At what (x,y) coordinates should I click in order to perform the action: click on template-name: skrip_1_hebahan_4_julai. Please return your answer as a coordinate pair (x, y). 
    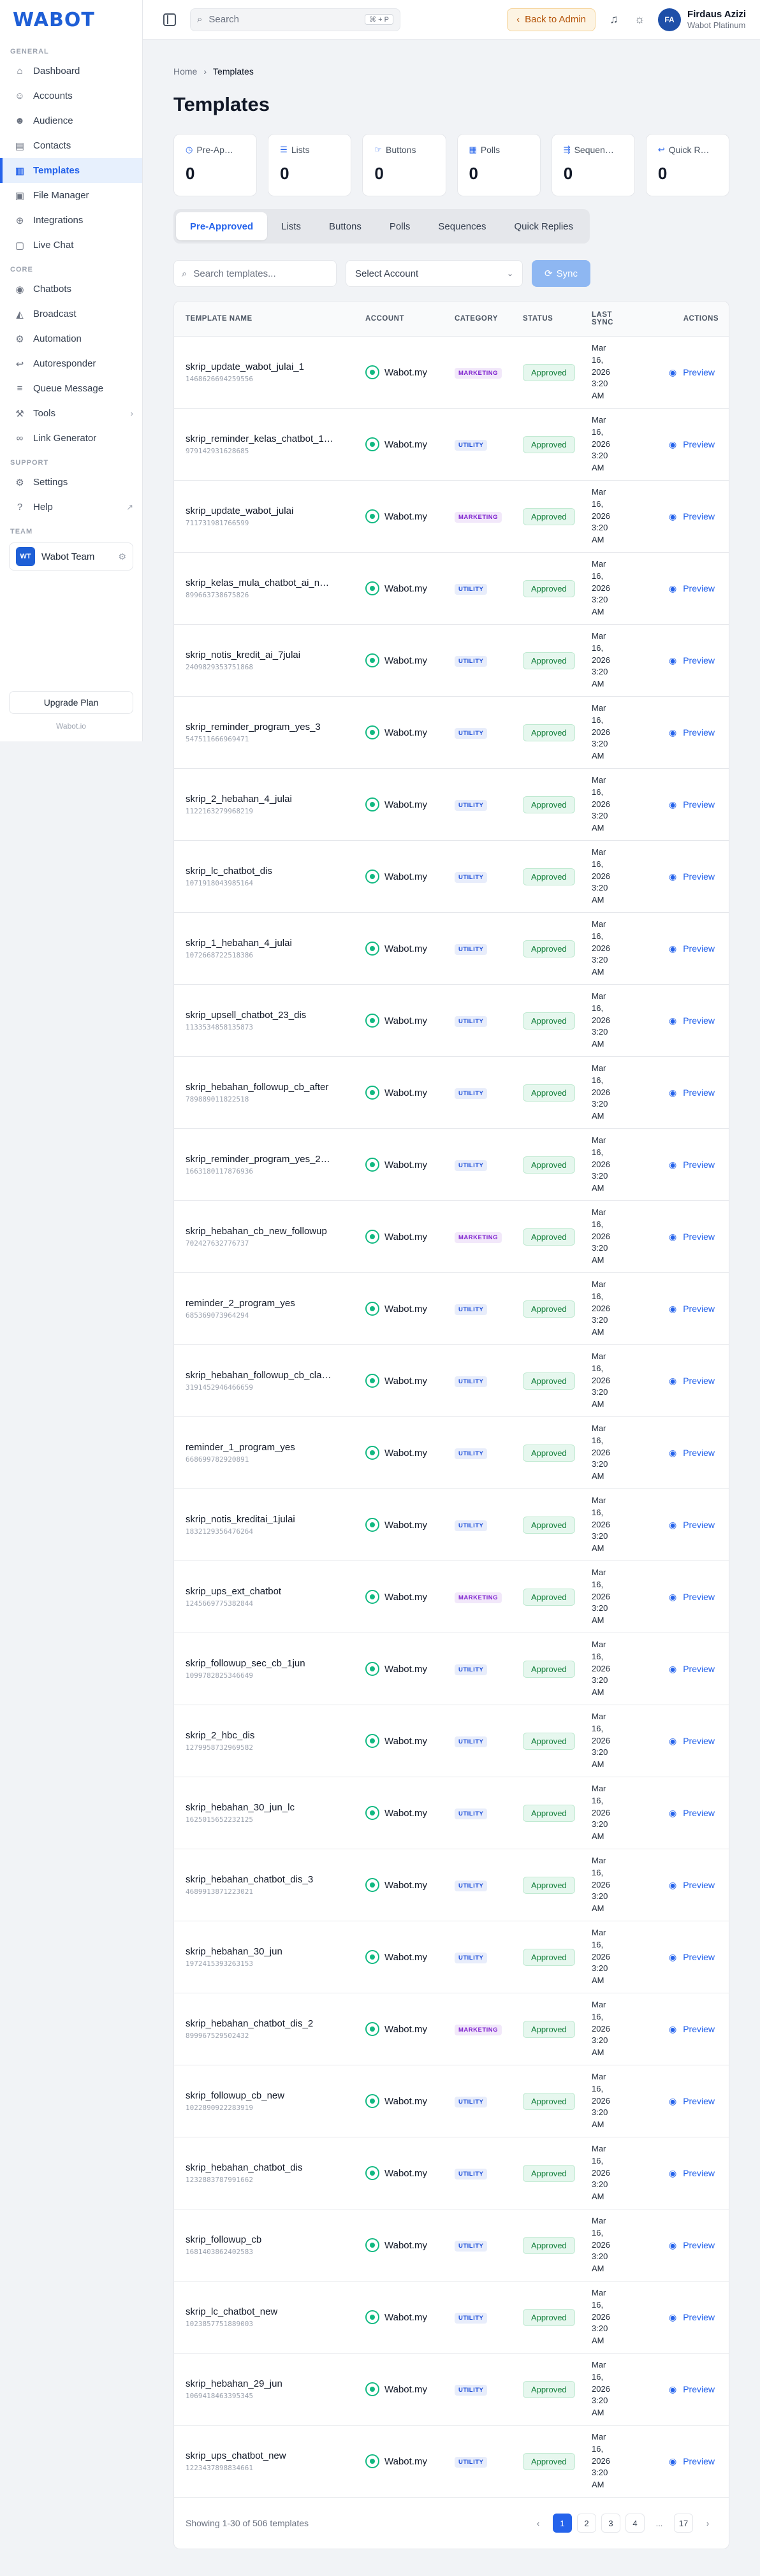
    Looking at the image, I should click on (262, 943).